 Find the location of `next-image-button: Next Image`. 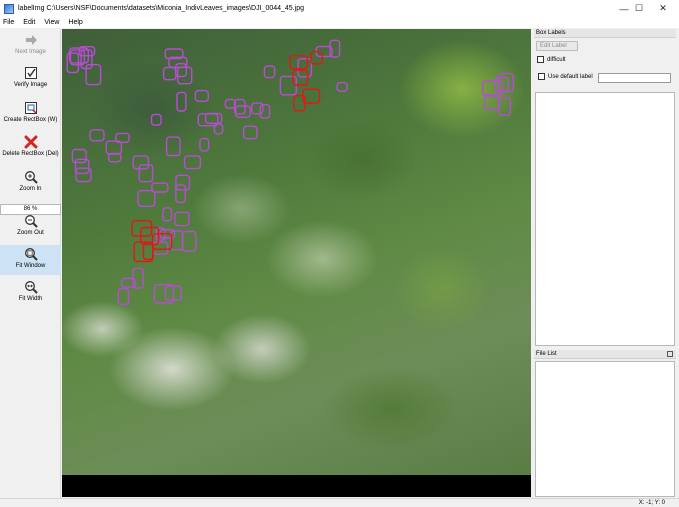

next-image-button: Next Image is located at coordinates (30, 47).